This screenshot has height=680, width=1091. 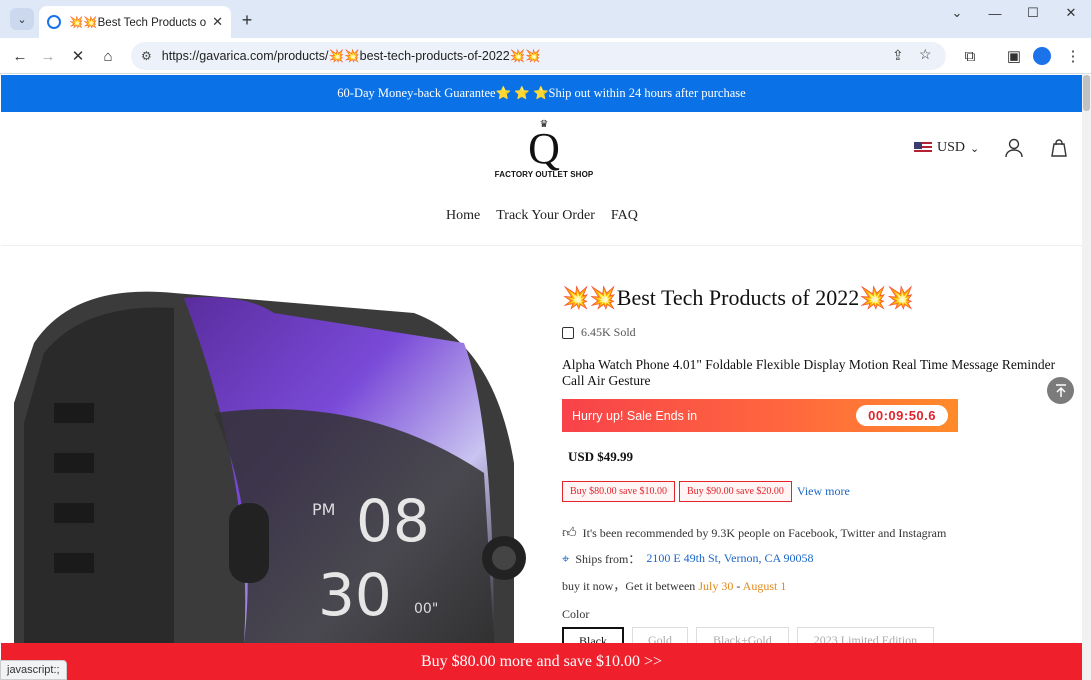 I want to click on logo-text: FACTORY OUTLET SHOP, so click(x=544, y=174).